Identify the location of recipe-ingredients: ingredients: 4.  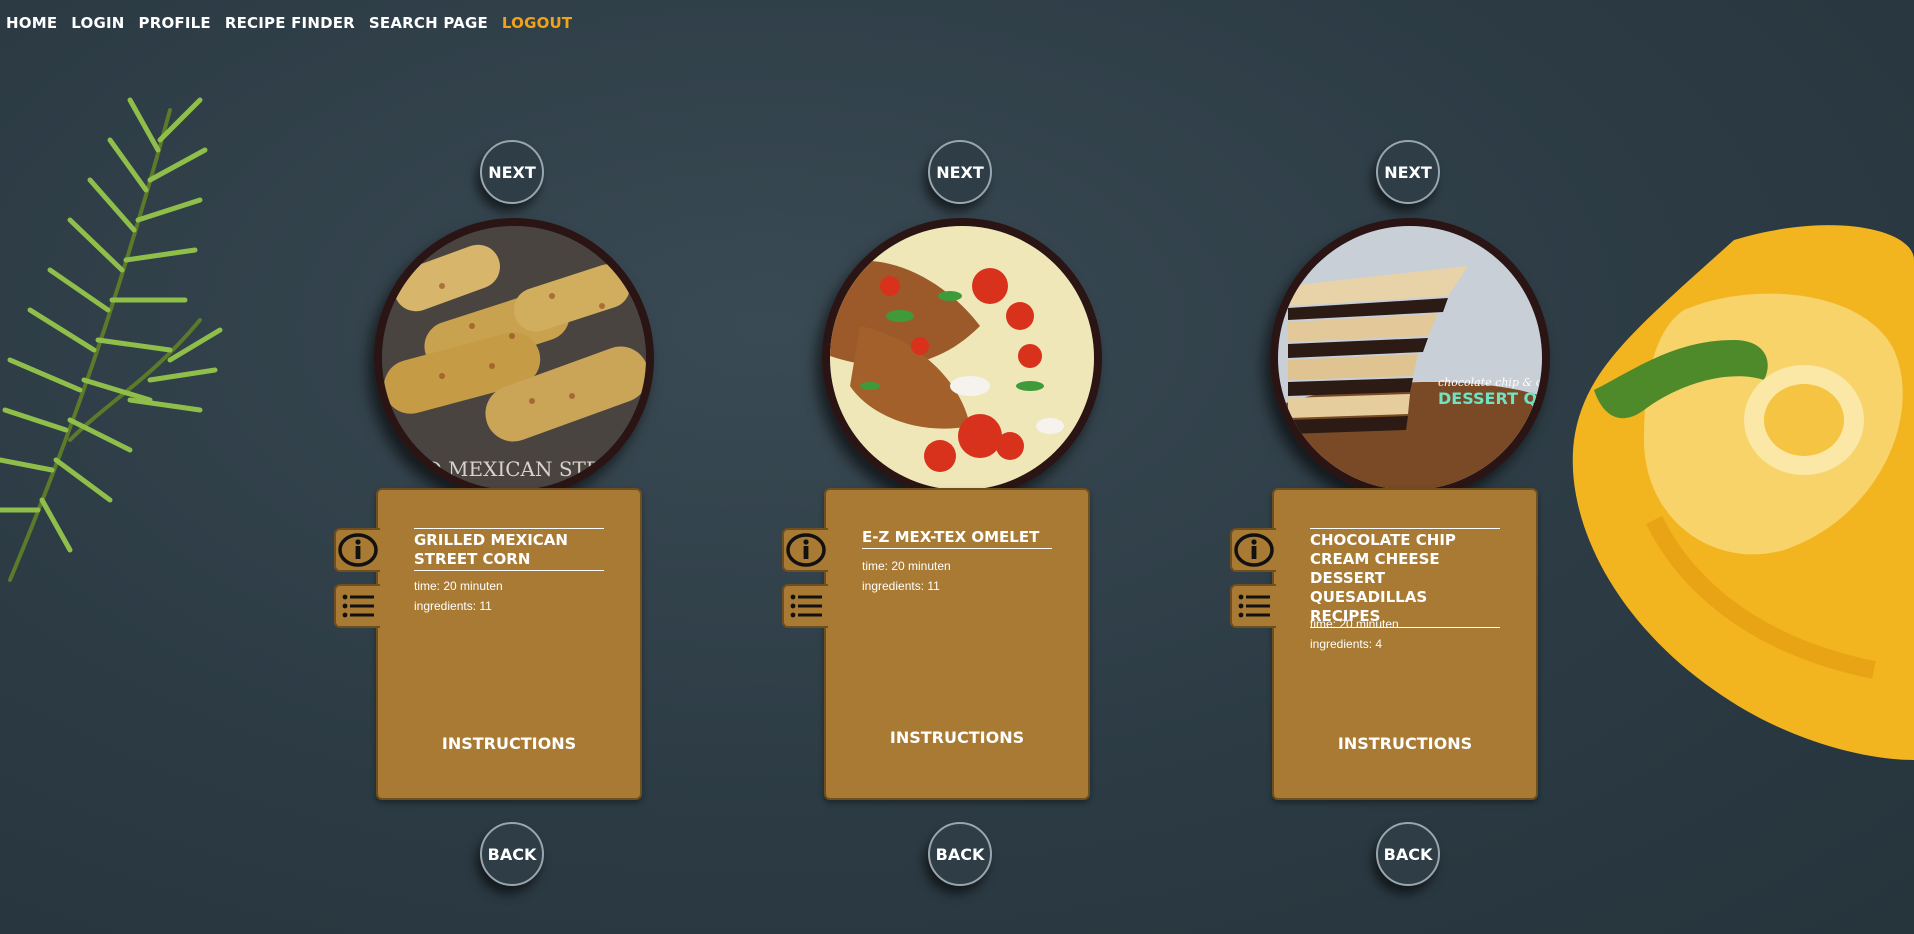
(1346, 644).